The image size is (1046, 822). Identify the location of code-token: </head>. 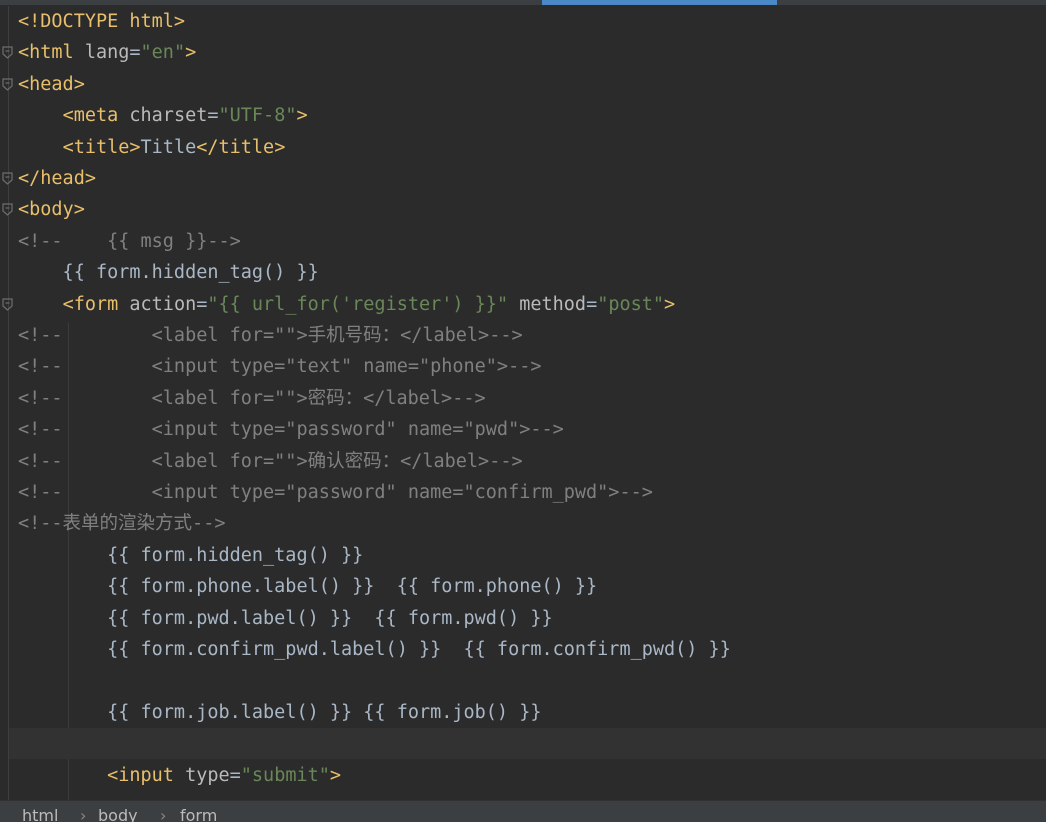
(57, 178).